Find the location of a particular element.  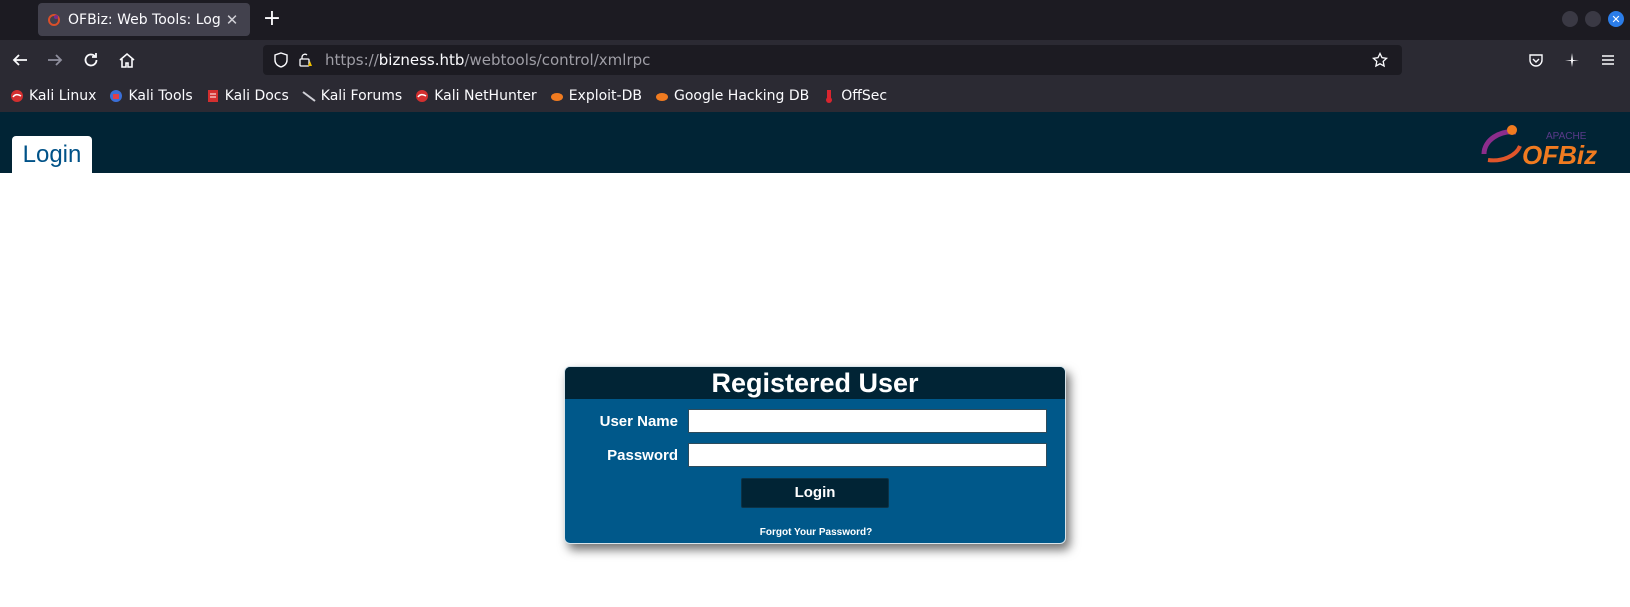

offsec-icon is located at coordinates (829, 96).